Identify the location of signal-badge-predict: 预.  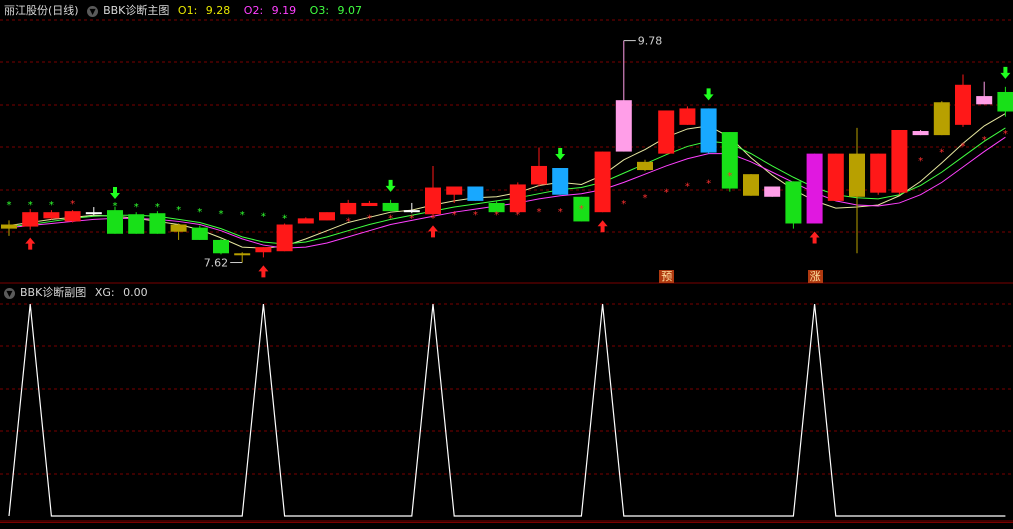
(667, 276).